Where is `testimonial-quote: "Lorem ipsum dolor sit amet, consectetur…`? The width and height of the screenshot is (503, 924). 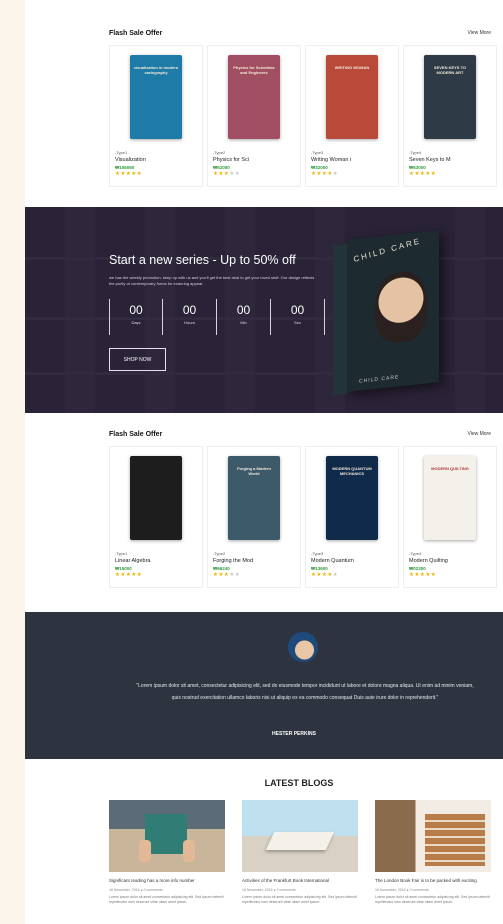
testimonial-quote: "Lorem ipsum dolor sit amet, consectetur… is located at coordinates (305, 692).